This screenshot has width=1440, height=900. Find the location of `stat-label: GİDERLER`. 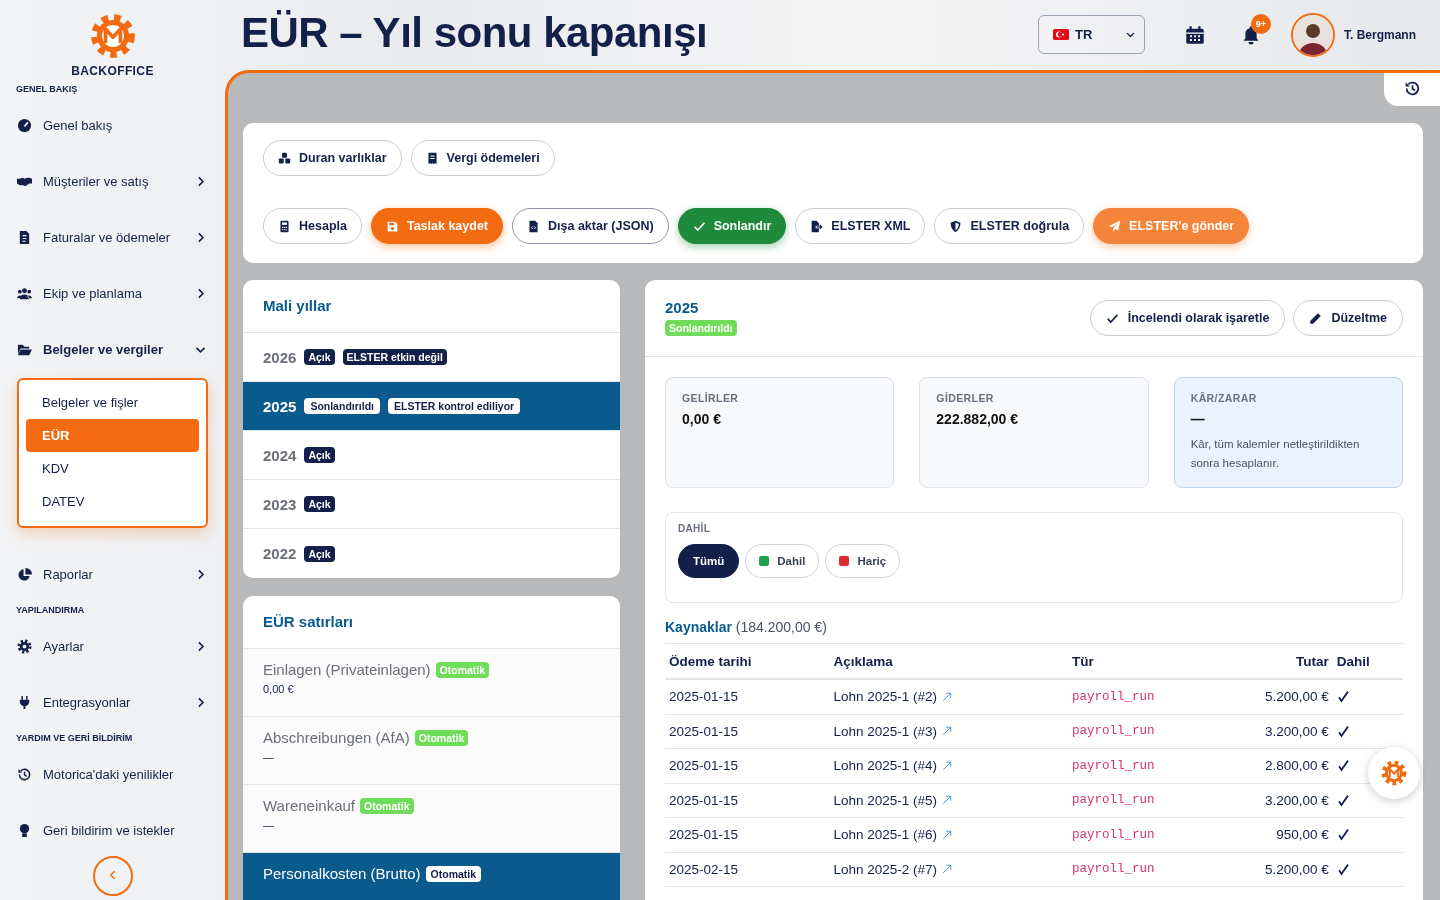

stat-label: GİDERLER is located at coordinates (965, 398).